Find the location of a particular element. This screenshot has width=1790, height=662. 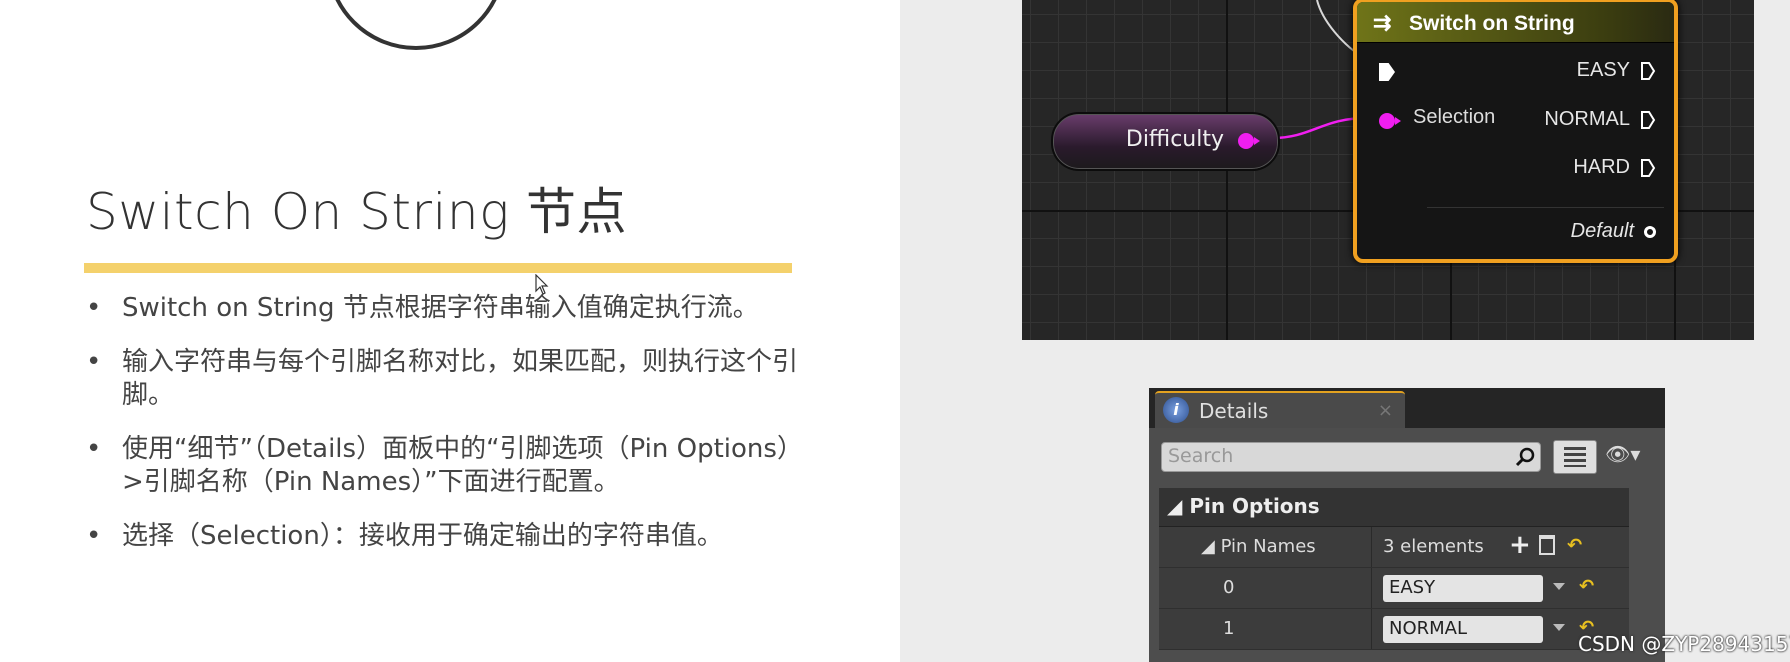

view-options-button is located at coordinates (1575, 457).